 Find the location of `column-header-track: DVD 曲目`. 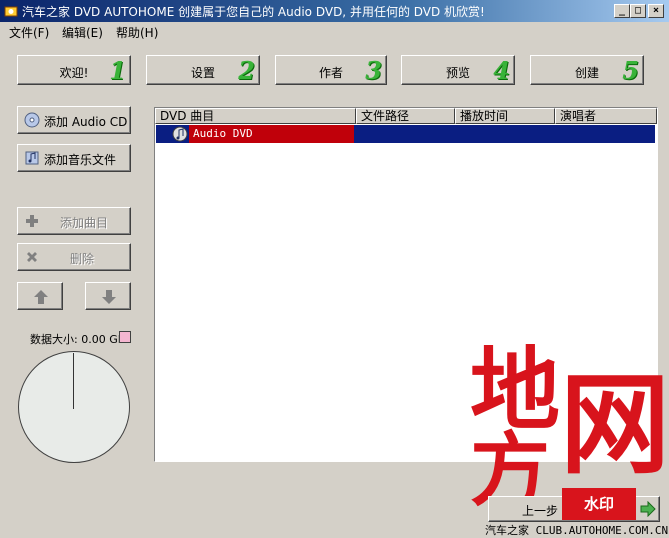

column-header-track: DVD 曲目 is located at coordinates (255, 116).